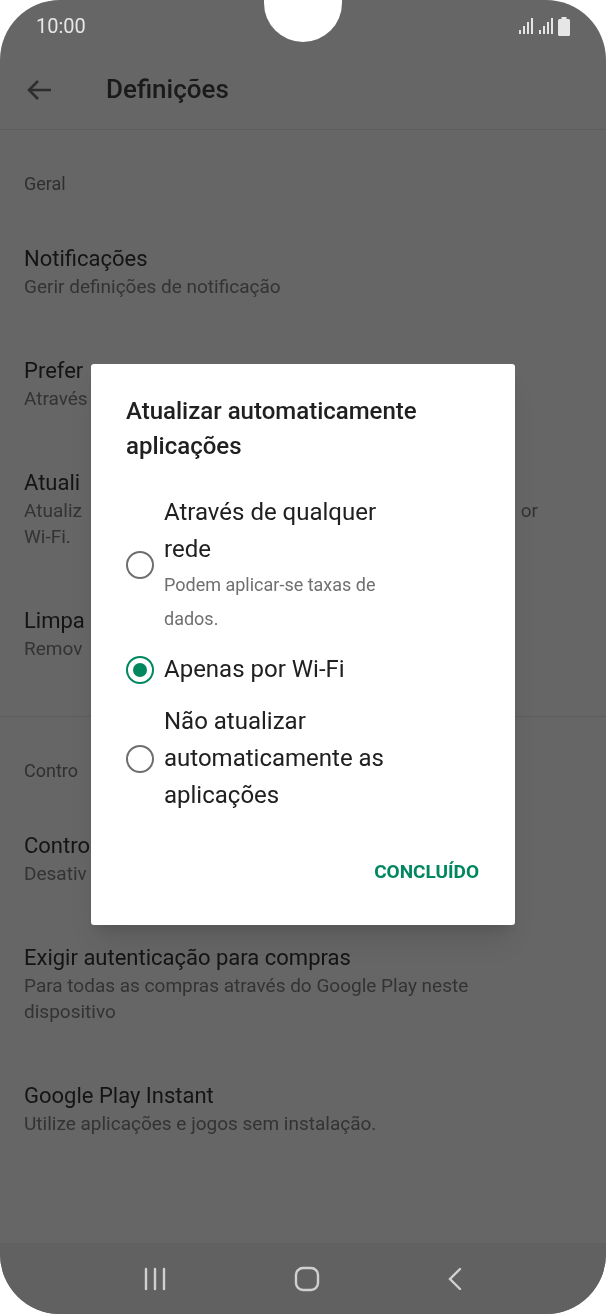 This screenshot has height=1314, width=606. What do you see at coordinates (86, 259) in the screenshot?
I see `item-title: Notificações` at bounding box center [86, 259].